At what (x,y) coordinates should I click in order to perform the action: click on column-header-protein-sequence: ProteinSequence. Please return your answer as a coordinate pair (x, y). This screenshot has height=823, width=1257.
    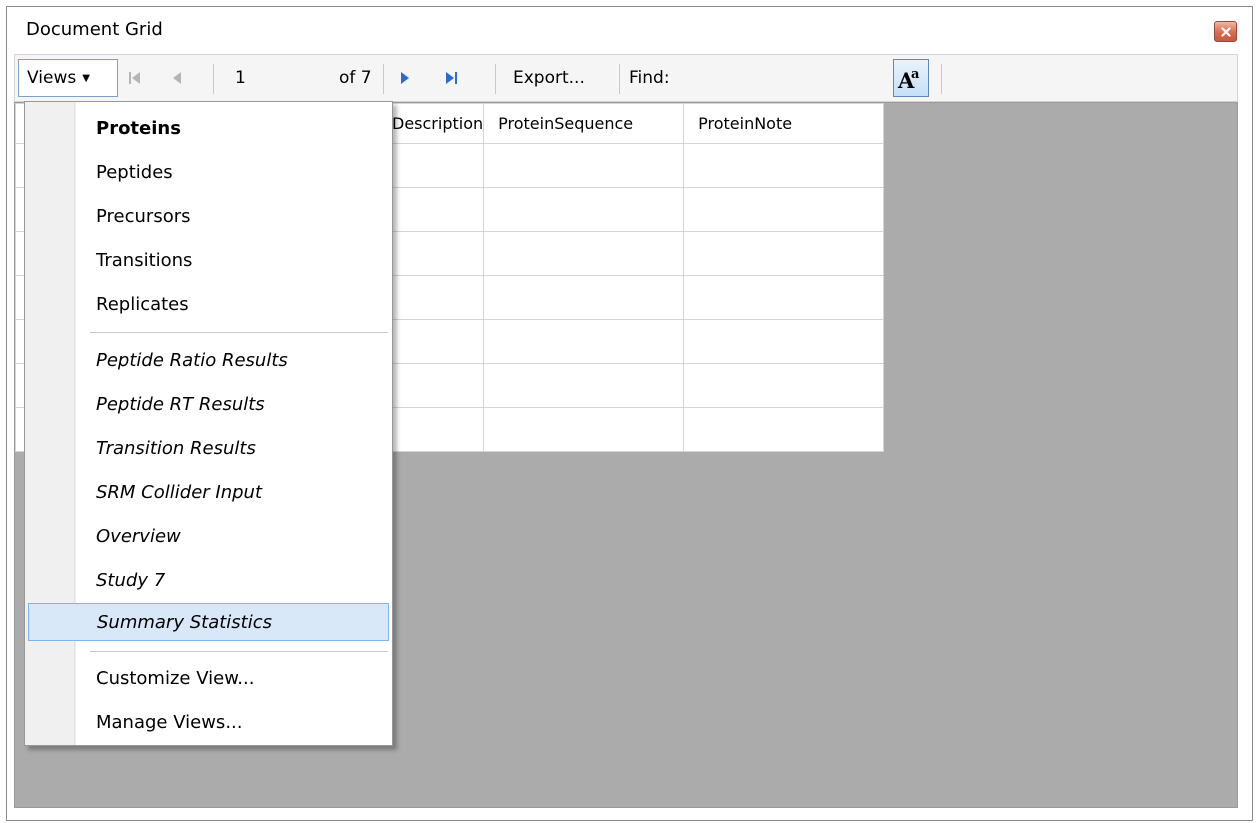
    Looking at the image, I should click on (584, 123).